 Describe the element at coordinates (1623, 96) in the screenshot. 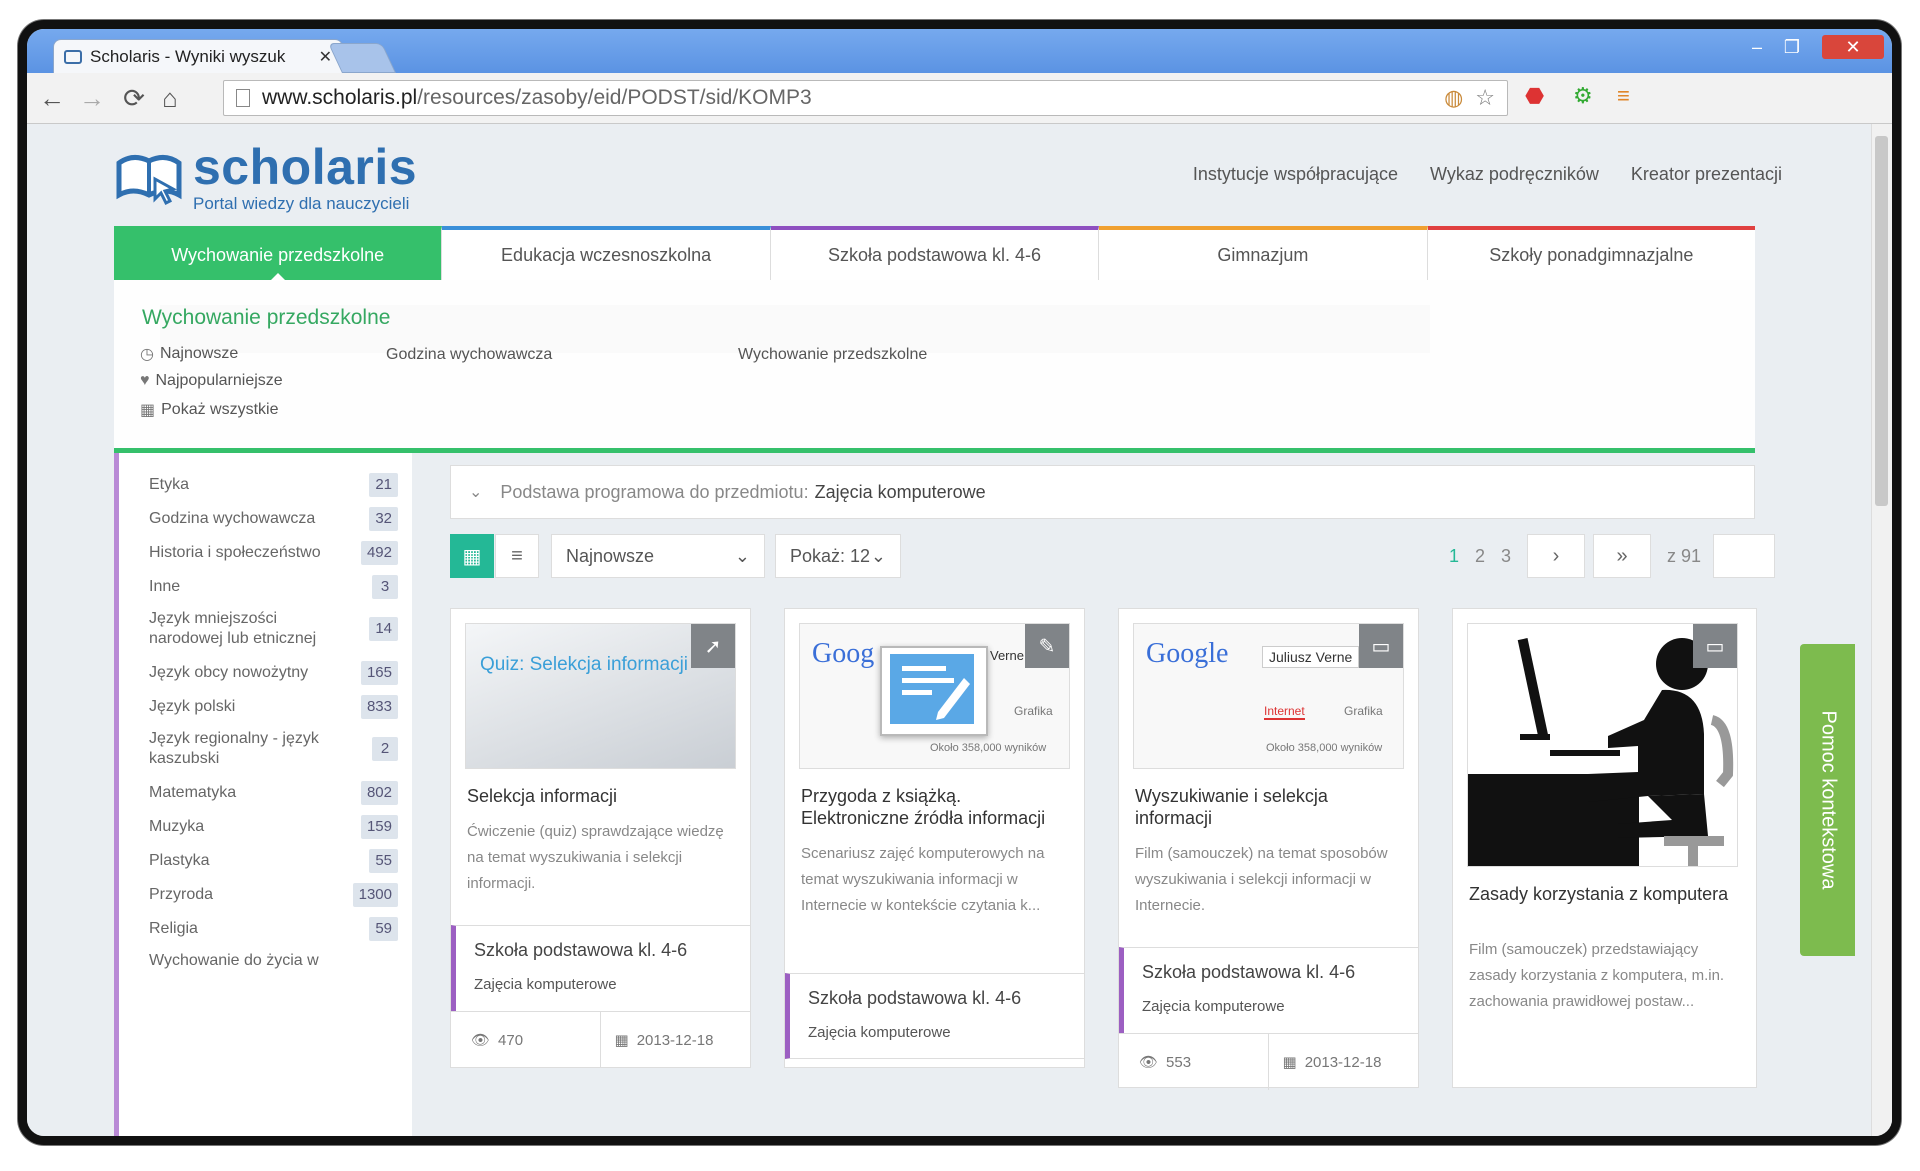

I see `menu-icon: ≡` at that location.